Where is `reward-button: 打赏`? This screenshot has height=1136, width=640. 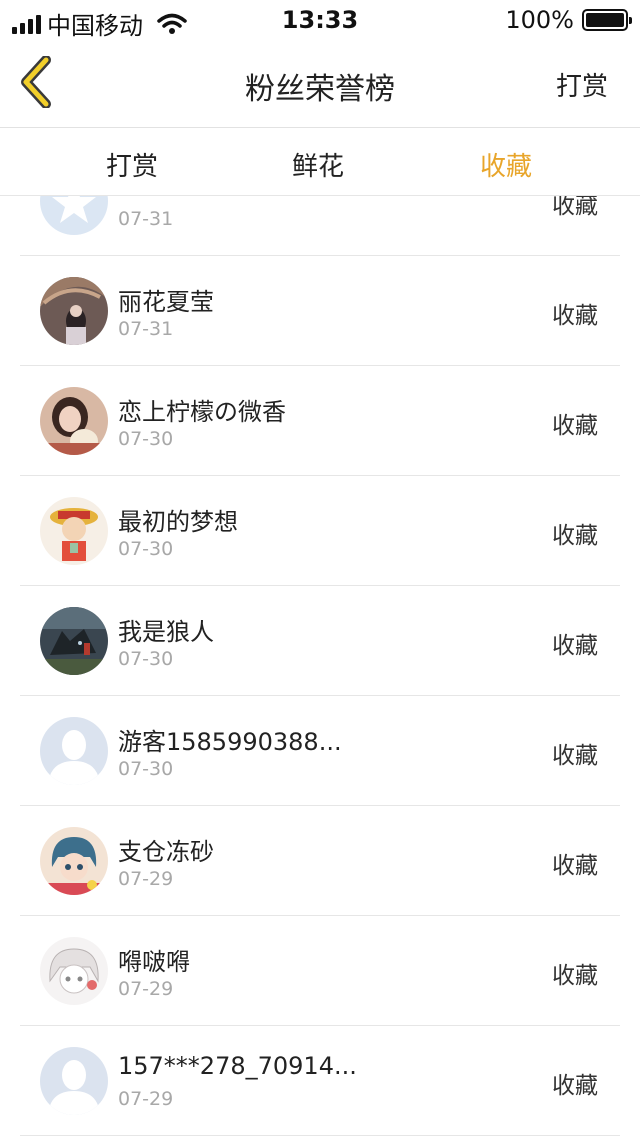 reward-button: 打赏 is located at coordinates (582, 84).